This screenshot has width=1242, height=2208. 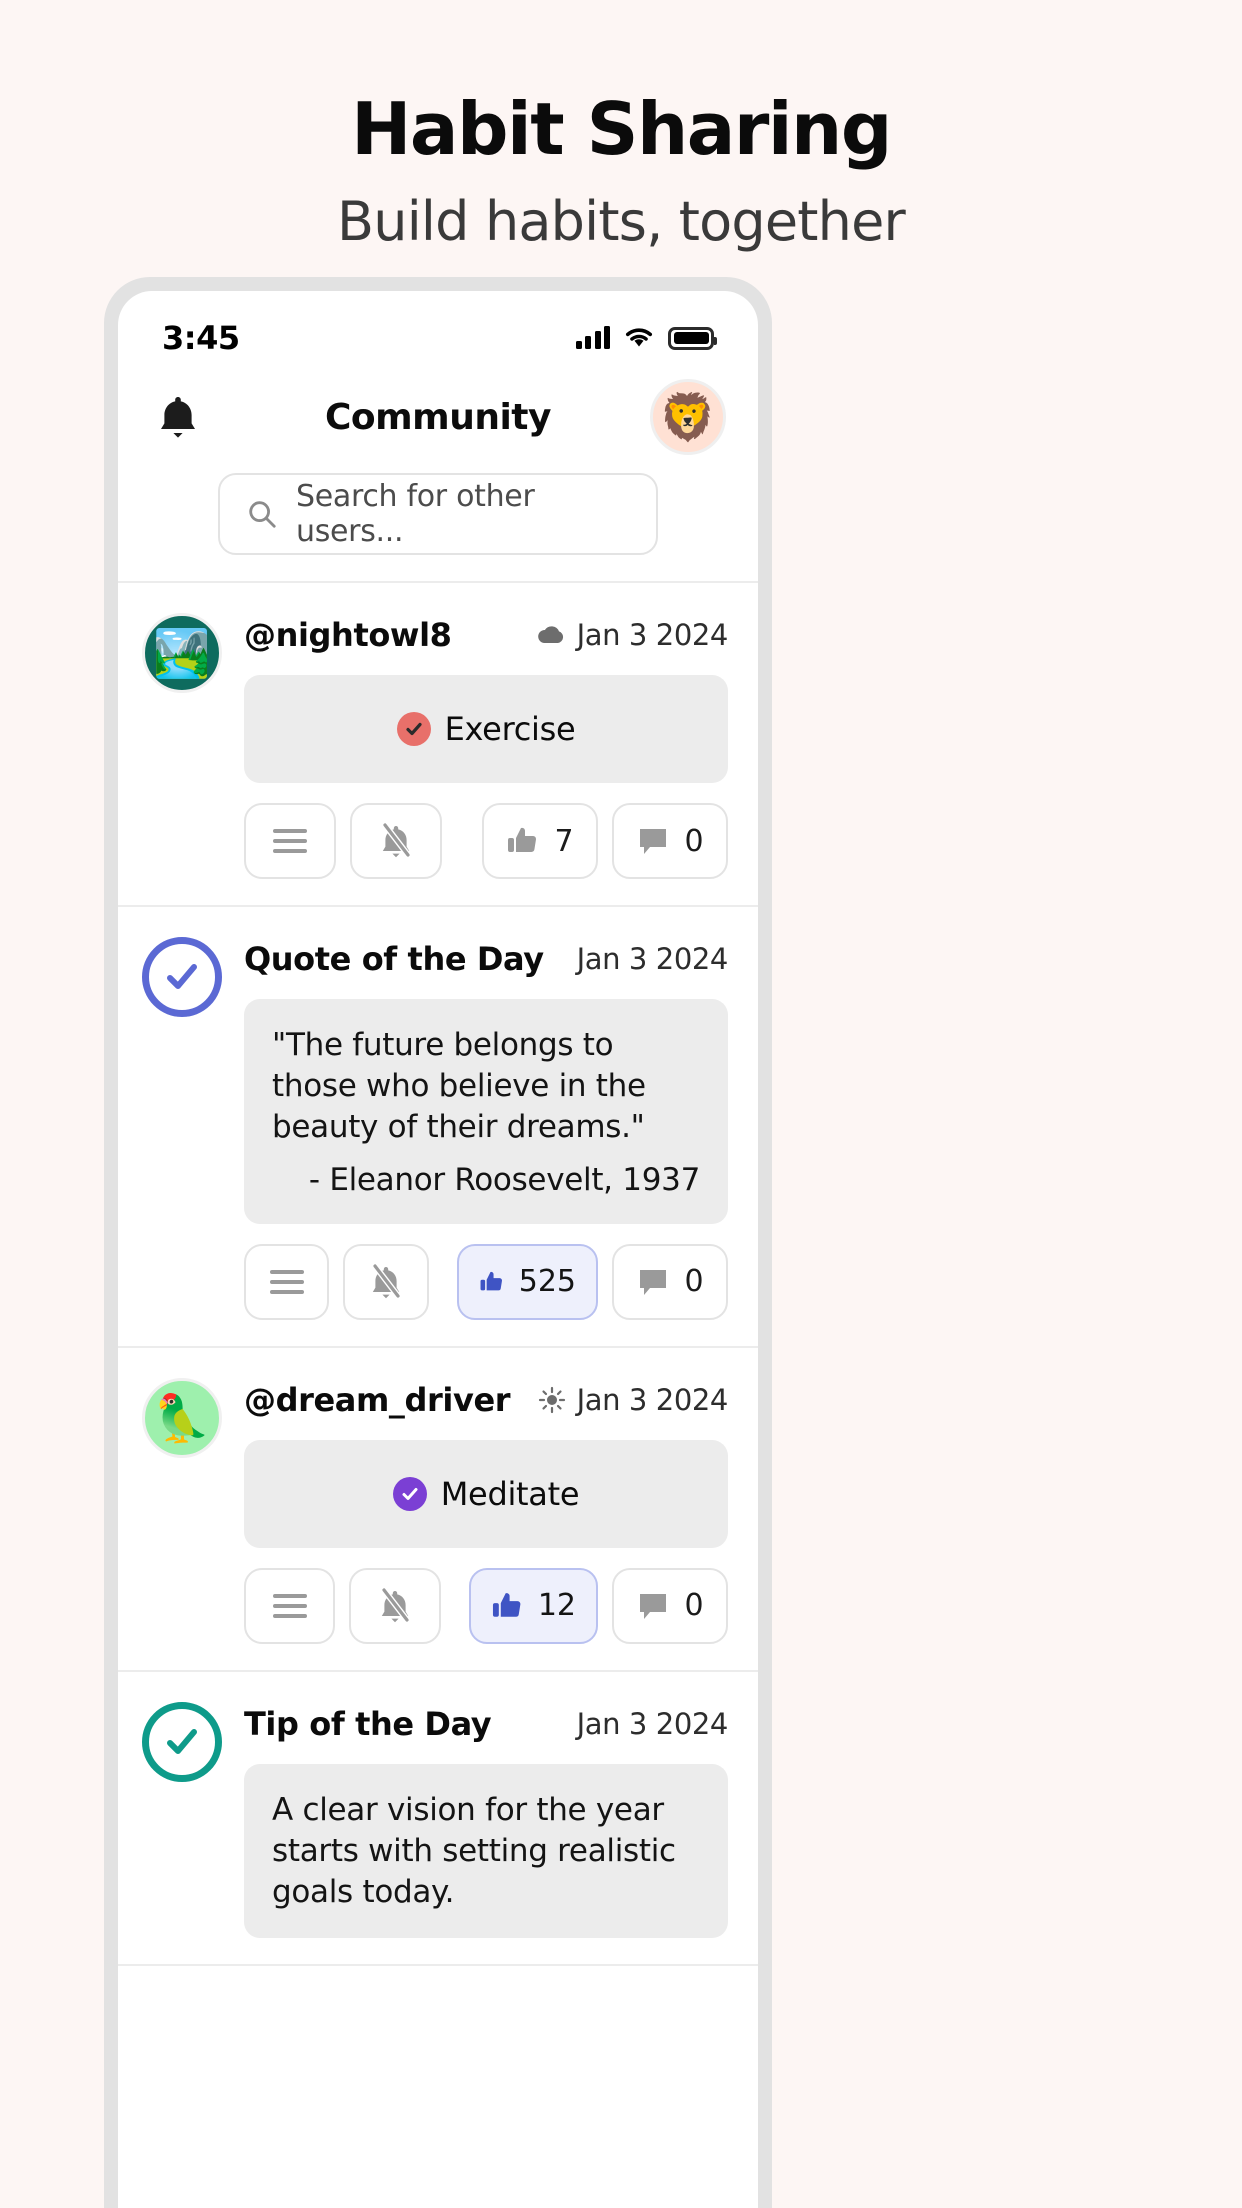 I want to click on status-icons, so click(x=646, y=338).